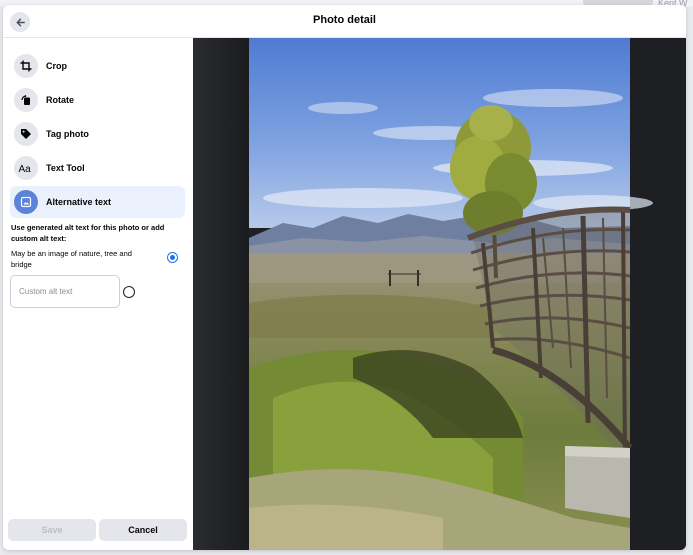  I want to click on save-button: Save, so click(52, 530).